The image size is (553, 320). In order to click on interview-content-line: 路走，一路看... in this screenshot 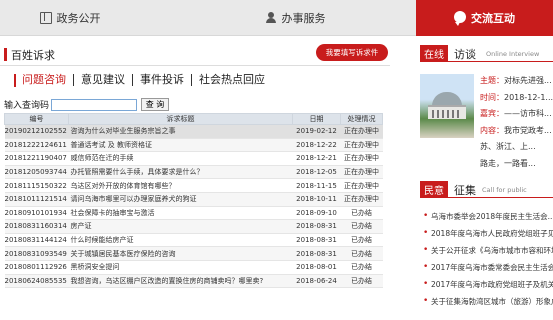, I will do `click(508, 163)`.